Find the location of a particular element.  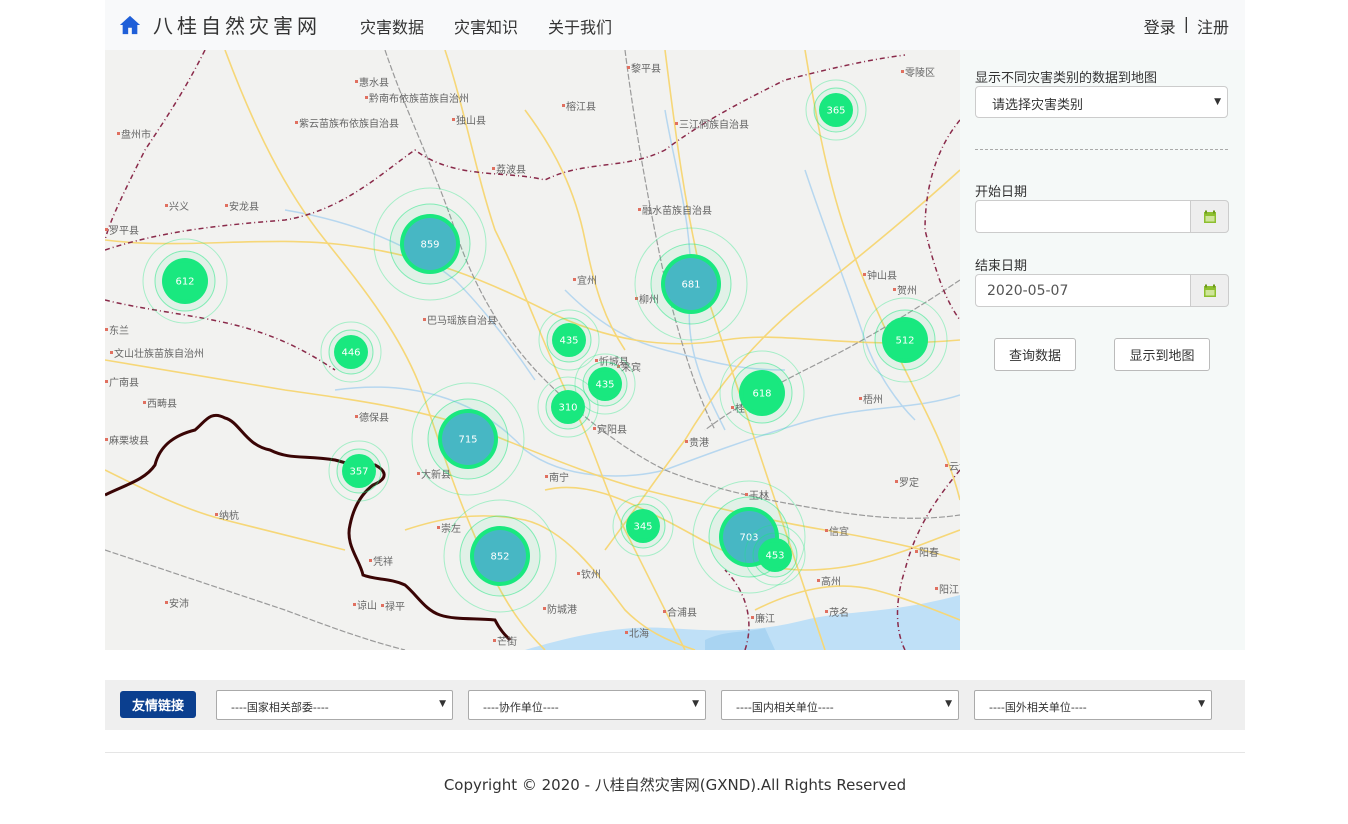

place-label: 梧州 is located at coordinates (873, 399).